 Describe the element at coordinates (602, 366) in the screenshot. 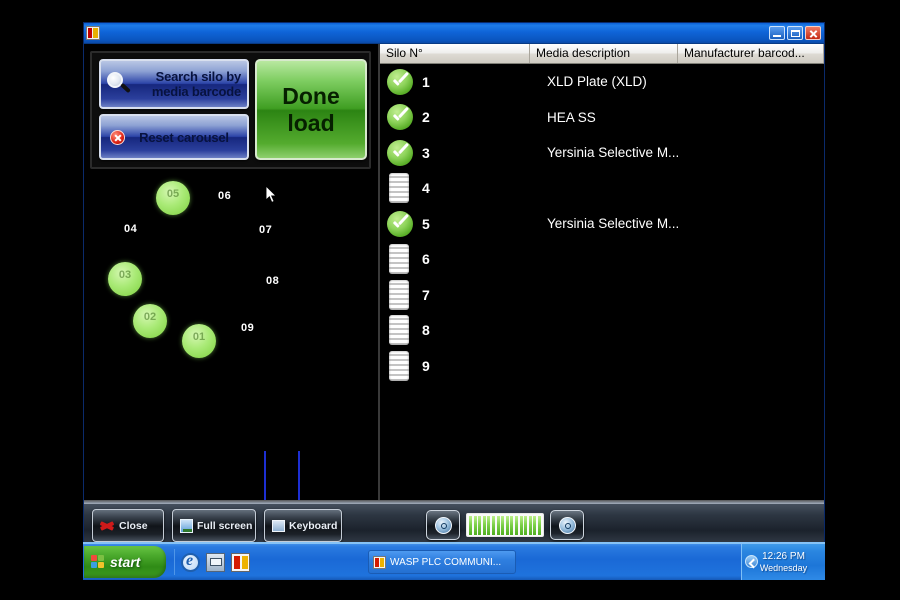

I see `table-row: 9` at that location.